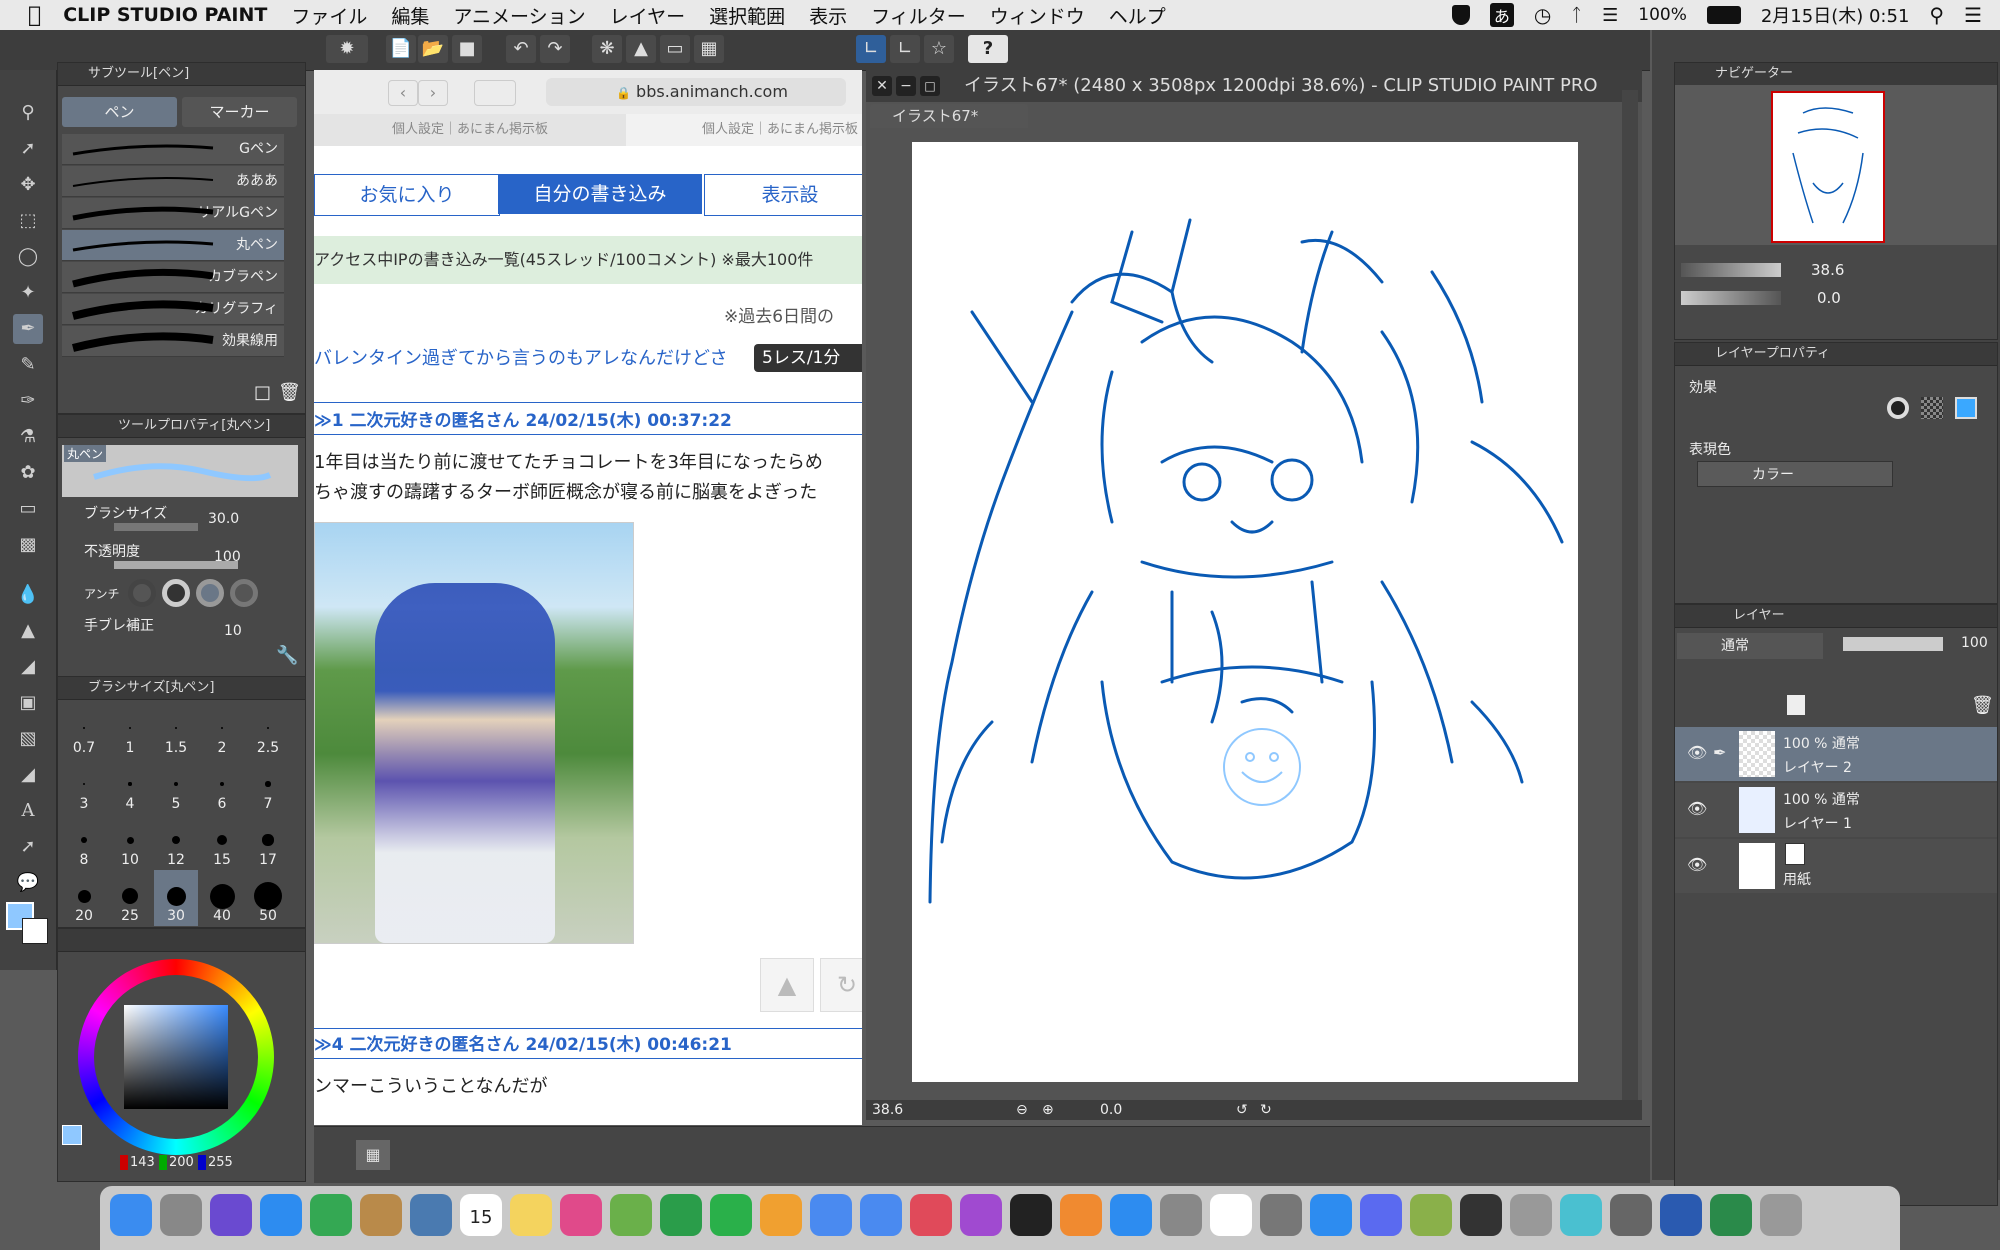  I want to click on operation-tool-icon: ➚, so click(28, 149).